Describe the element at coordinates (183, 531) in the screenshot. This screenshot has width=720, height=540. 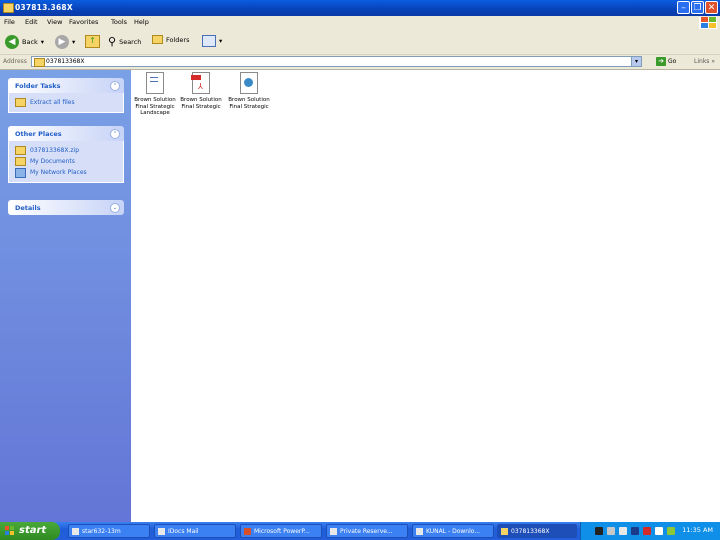
I see `taskbar-item-label: IDocs Mail` at that location.